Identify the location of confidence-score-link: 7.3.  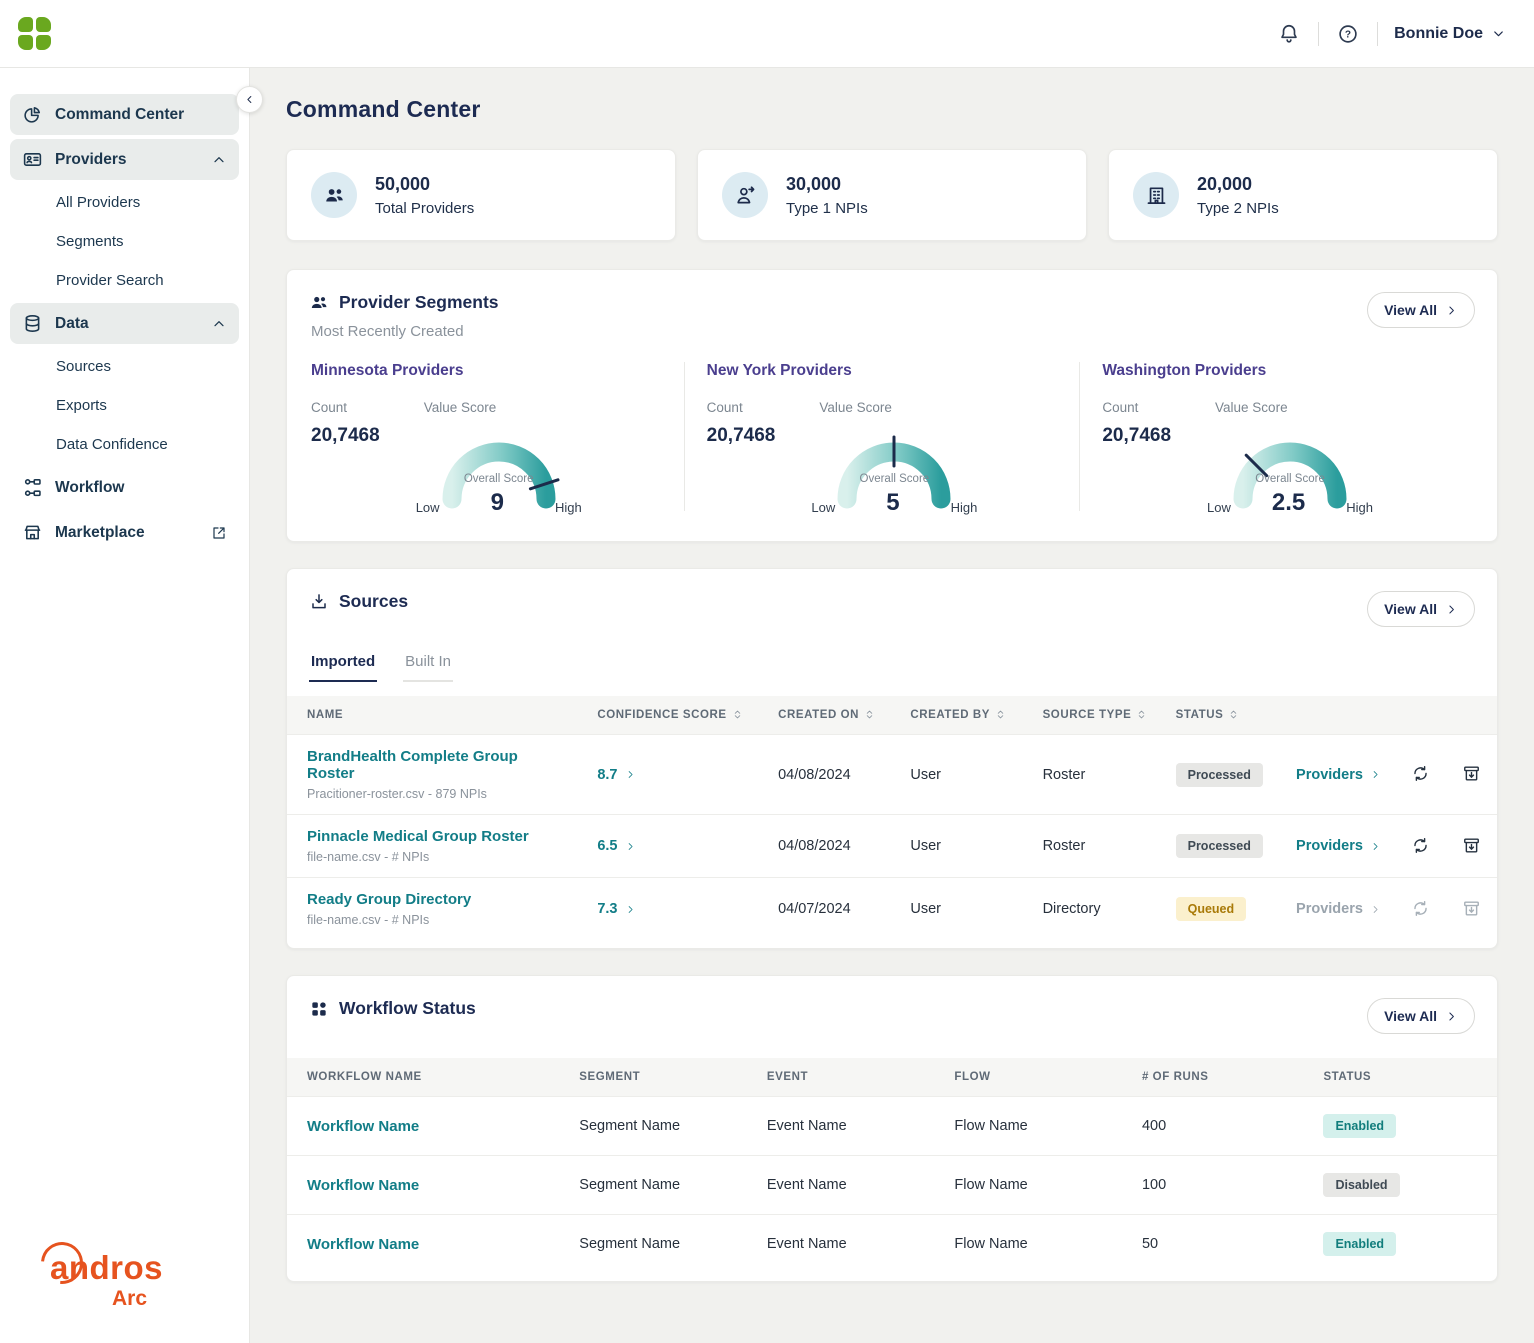
(616, 909).